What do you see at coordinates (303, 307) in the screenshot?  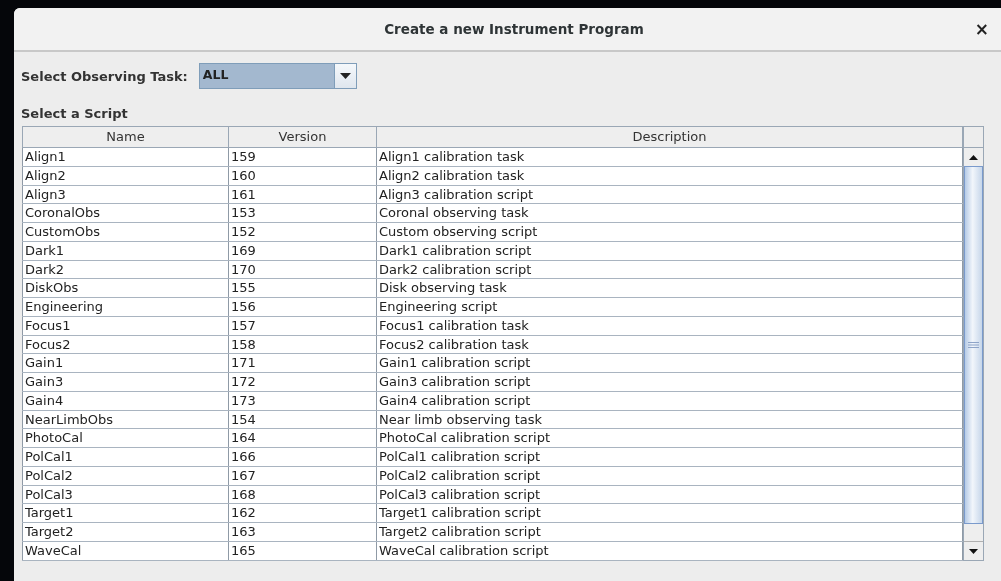 I see `table-cell: 156` at bounding box center [303, 307].